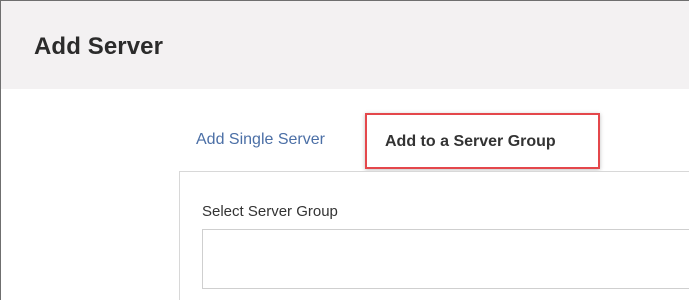 The image size is (689, 300). What do you see at coordinates (260, 140) in the screenshot?
I see `tab-add-single-server: Add Single Server` at bounding box center [260, 140].